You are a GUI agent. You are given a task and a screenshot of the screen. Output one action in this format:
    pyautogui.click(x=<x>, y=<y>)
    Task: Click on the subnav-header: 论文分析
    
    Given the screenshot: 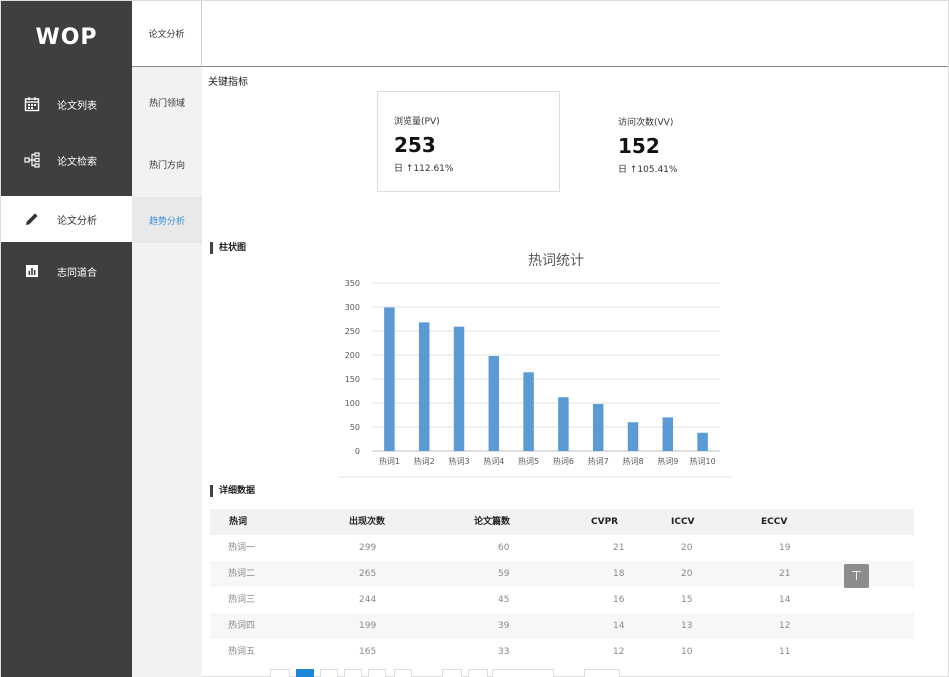 What is the action you would take?
    pyautogui.click(x=167, y=34)
    